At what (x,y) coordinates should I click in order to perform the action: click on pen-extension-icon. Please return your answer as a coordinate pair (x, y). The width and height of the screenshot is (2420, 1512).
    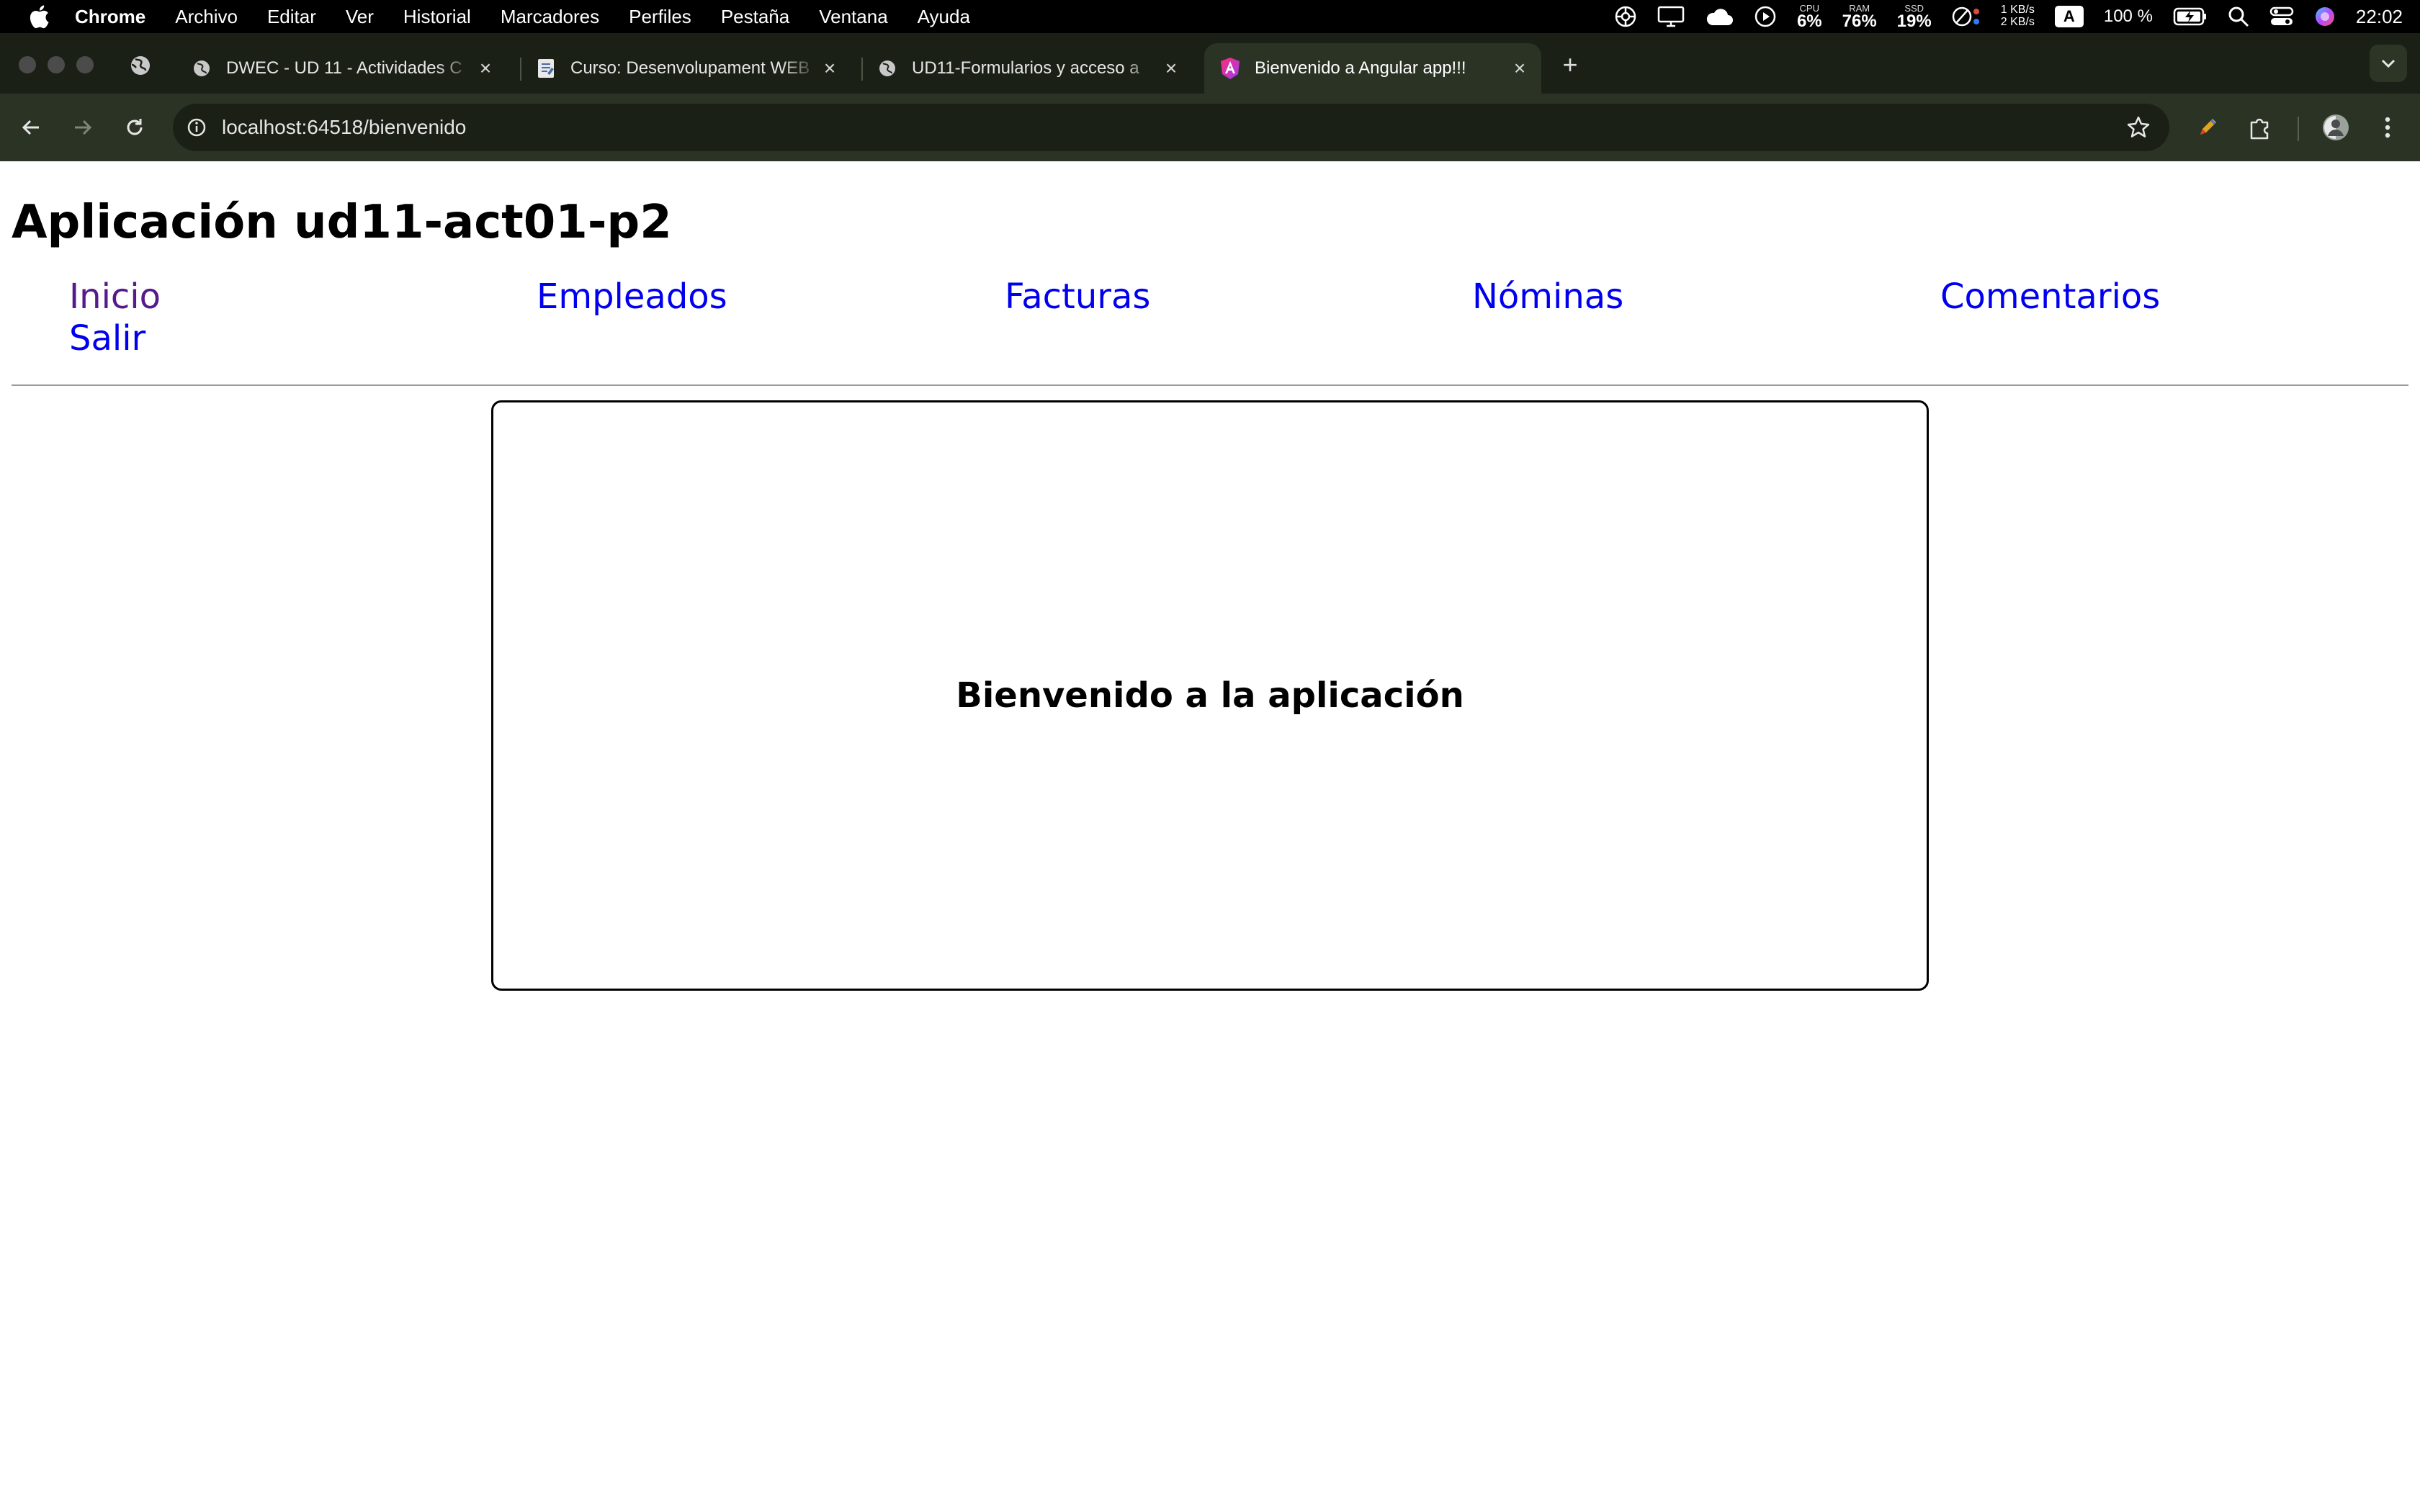
    Looking at the image, I should click on (2208, 127).